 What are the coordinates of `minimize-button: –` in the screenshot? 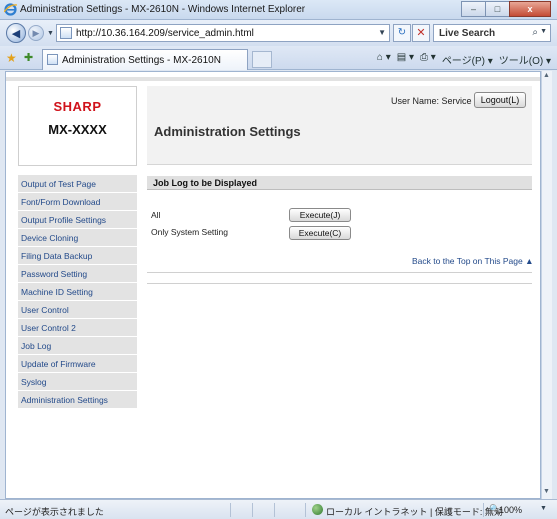 It's located at (473, 9).